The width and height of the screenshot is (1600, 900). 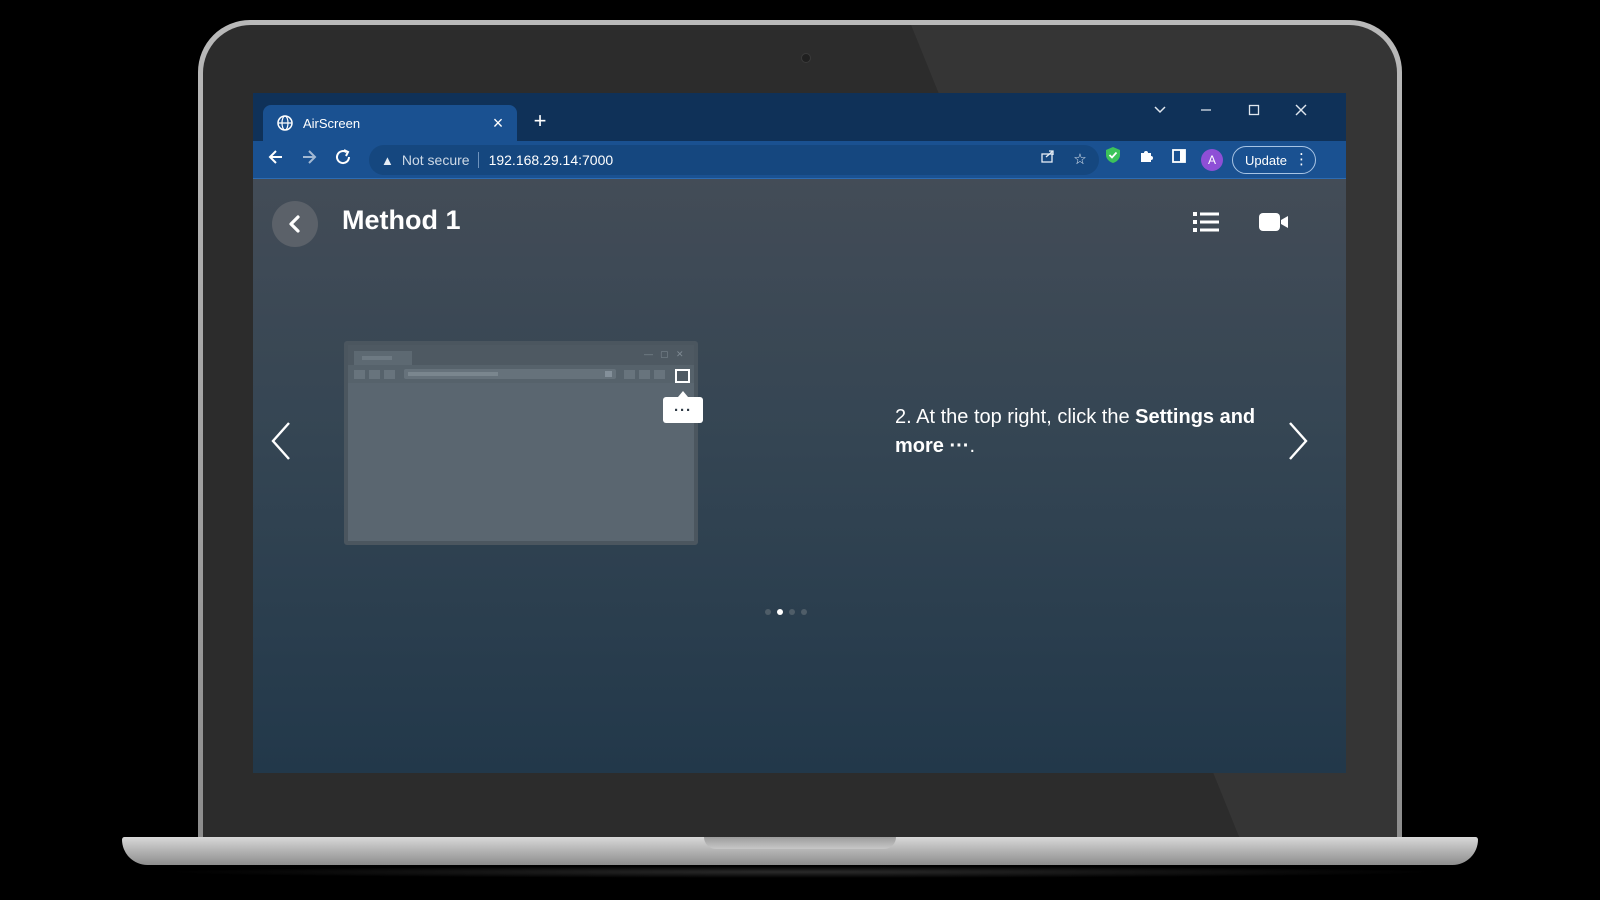 What do you see at coordinates (1113, 160) in the screenshot?
I see `shield-extension-icon` at bounding box center [1113, 160].